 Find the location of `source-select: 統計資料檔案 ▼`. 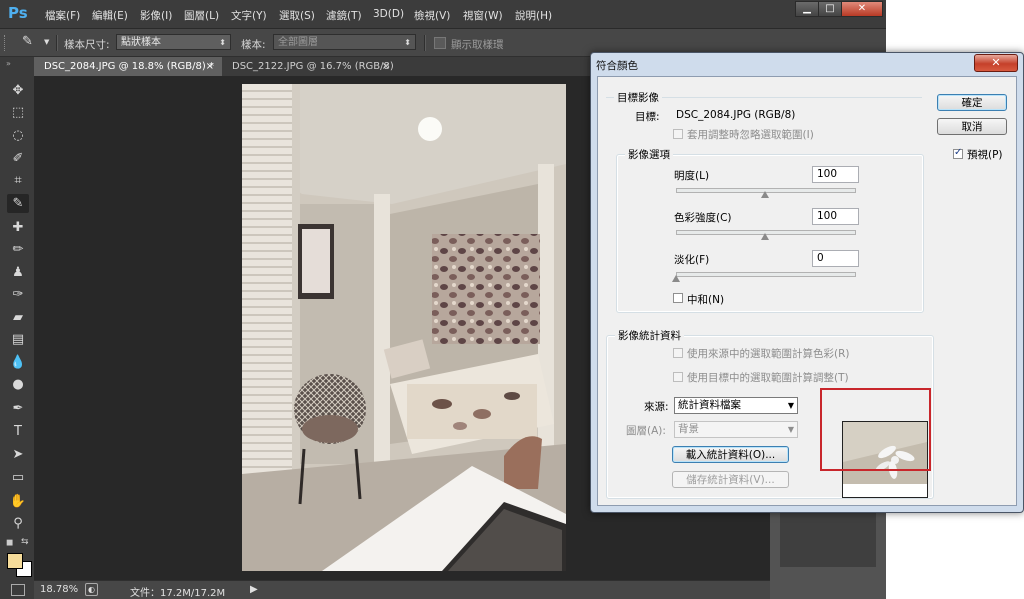

source-select: 統計資料檔案 ▼ is located at coordinates (736, 405).